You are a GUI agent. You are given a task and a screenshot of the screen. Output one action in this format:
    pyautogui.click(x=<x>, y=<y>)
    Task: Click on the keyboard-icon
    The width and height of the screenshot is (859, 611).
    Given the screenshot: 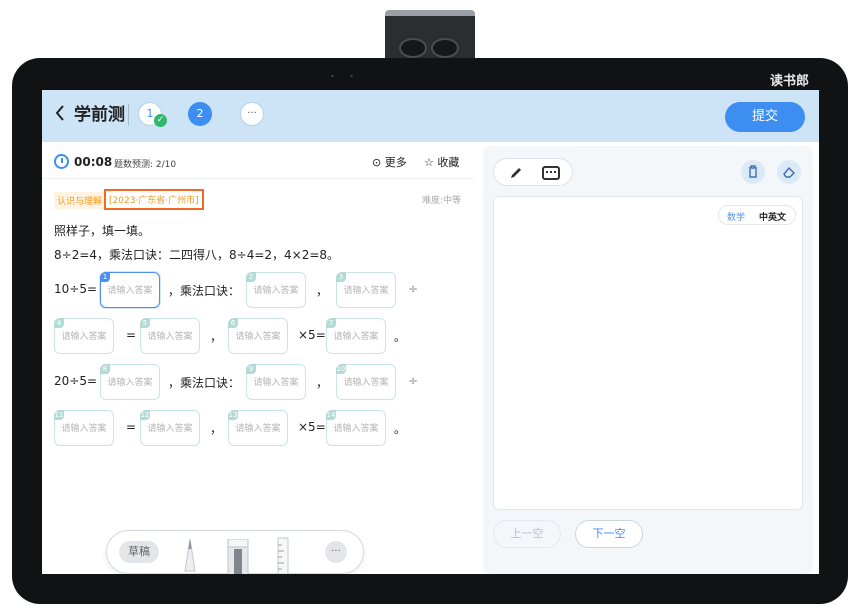 What is the action you would take?
    pyautogui.click(x=551, y=173)
    